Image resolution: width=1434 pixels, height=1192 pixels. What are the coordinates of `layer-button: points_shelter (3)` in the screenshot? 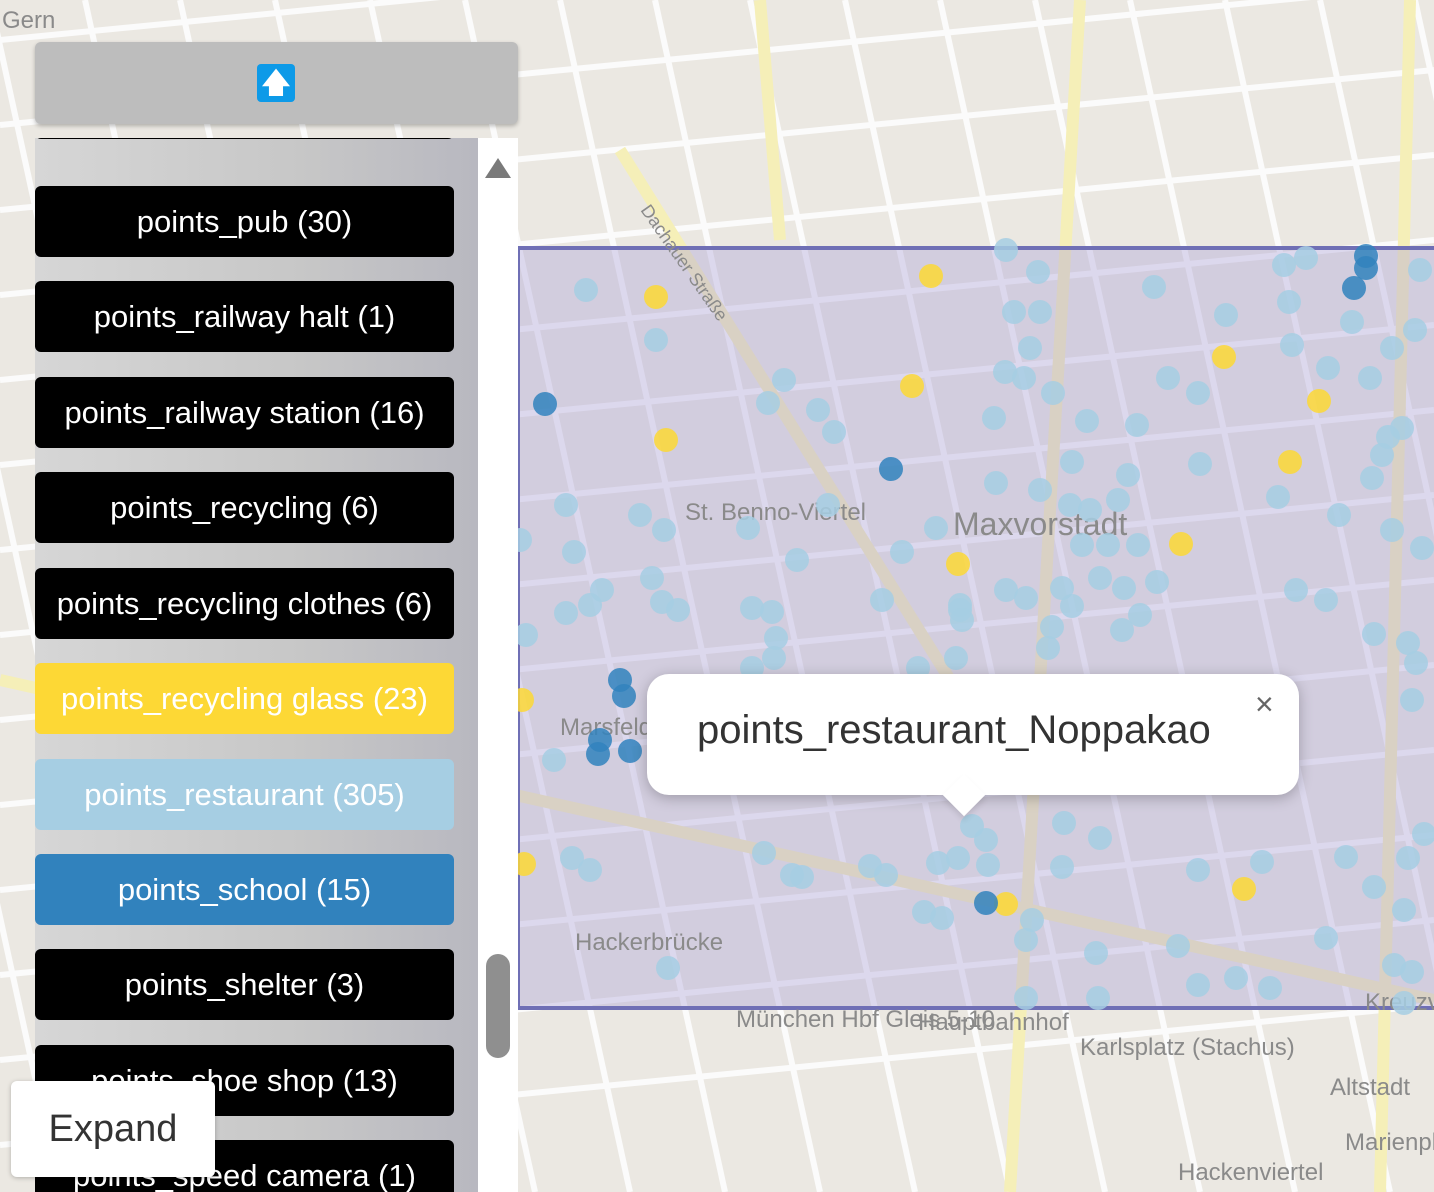 It's located at (244, 984).